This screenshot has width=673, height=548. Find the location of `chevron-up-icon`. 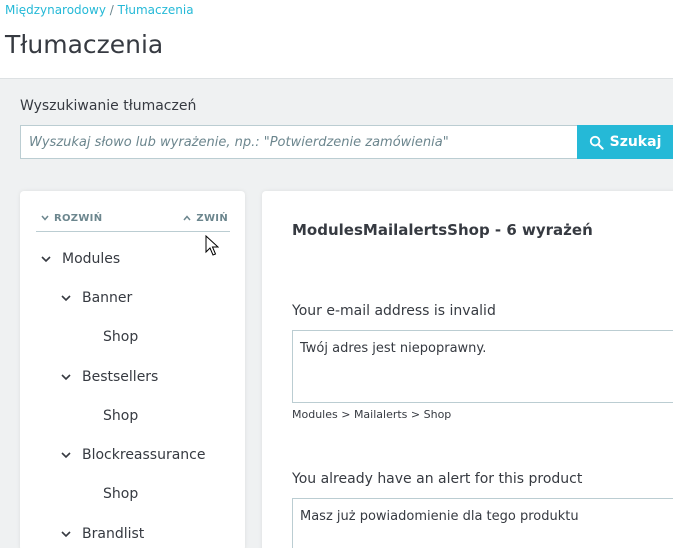

chevron-up-icon is located at coordinates (187, 218).